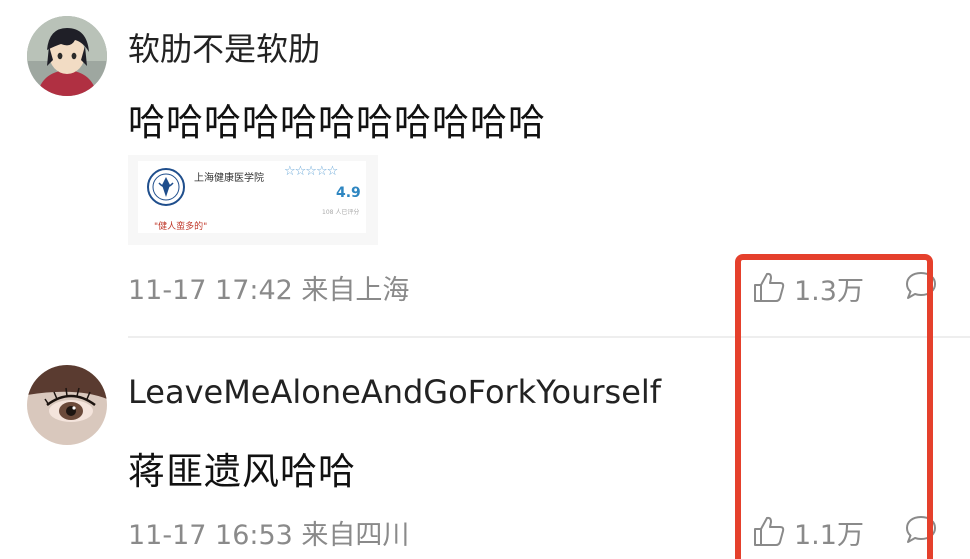  What do you see at coordinates (348, 193) in the screenshot?
I see `rating-score: 4.9` at bounding box center [348, 193].